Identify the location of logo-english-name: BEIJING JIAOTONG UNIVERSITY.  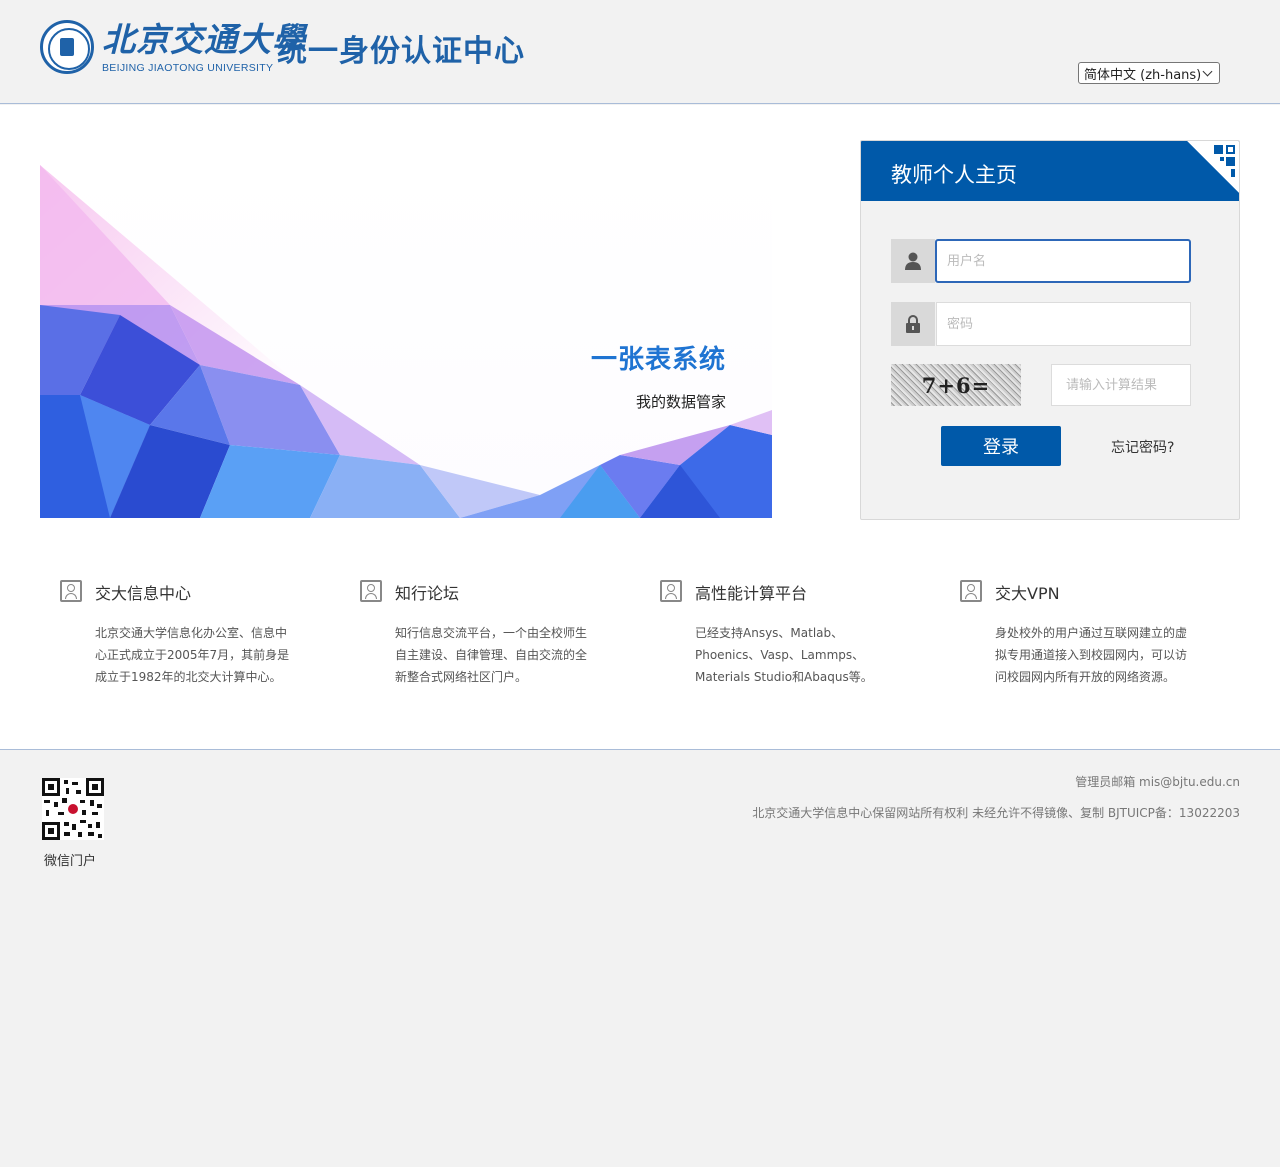
(188, 68).